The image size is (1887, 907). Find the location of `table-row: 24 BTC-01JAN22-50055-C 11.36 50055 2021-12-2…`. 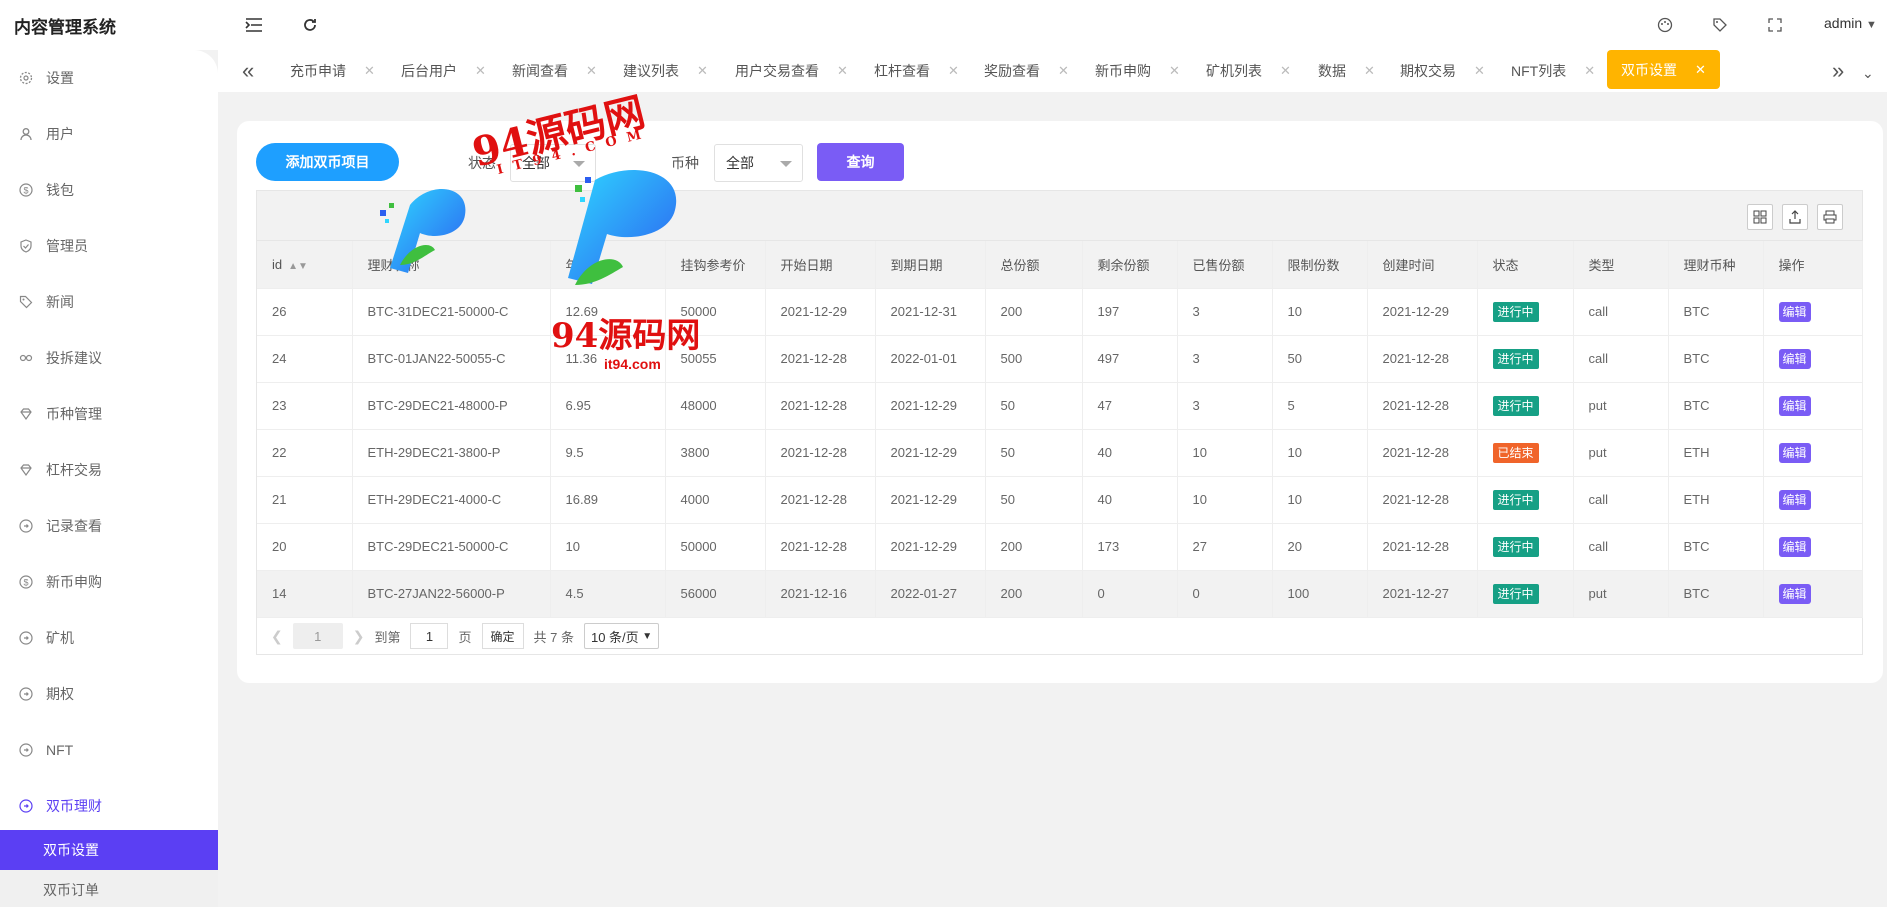

table-row: 24 BTC-01JAN22-50055-C 11.36 50055 2021-12-2… is located at coordinates (1060, 359).